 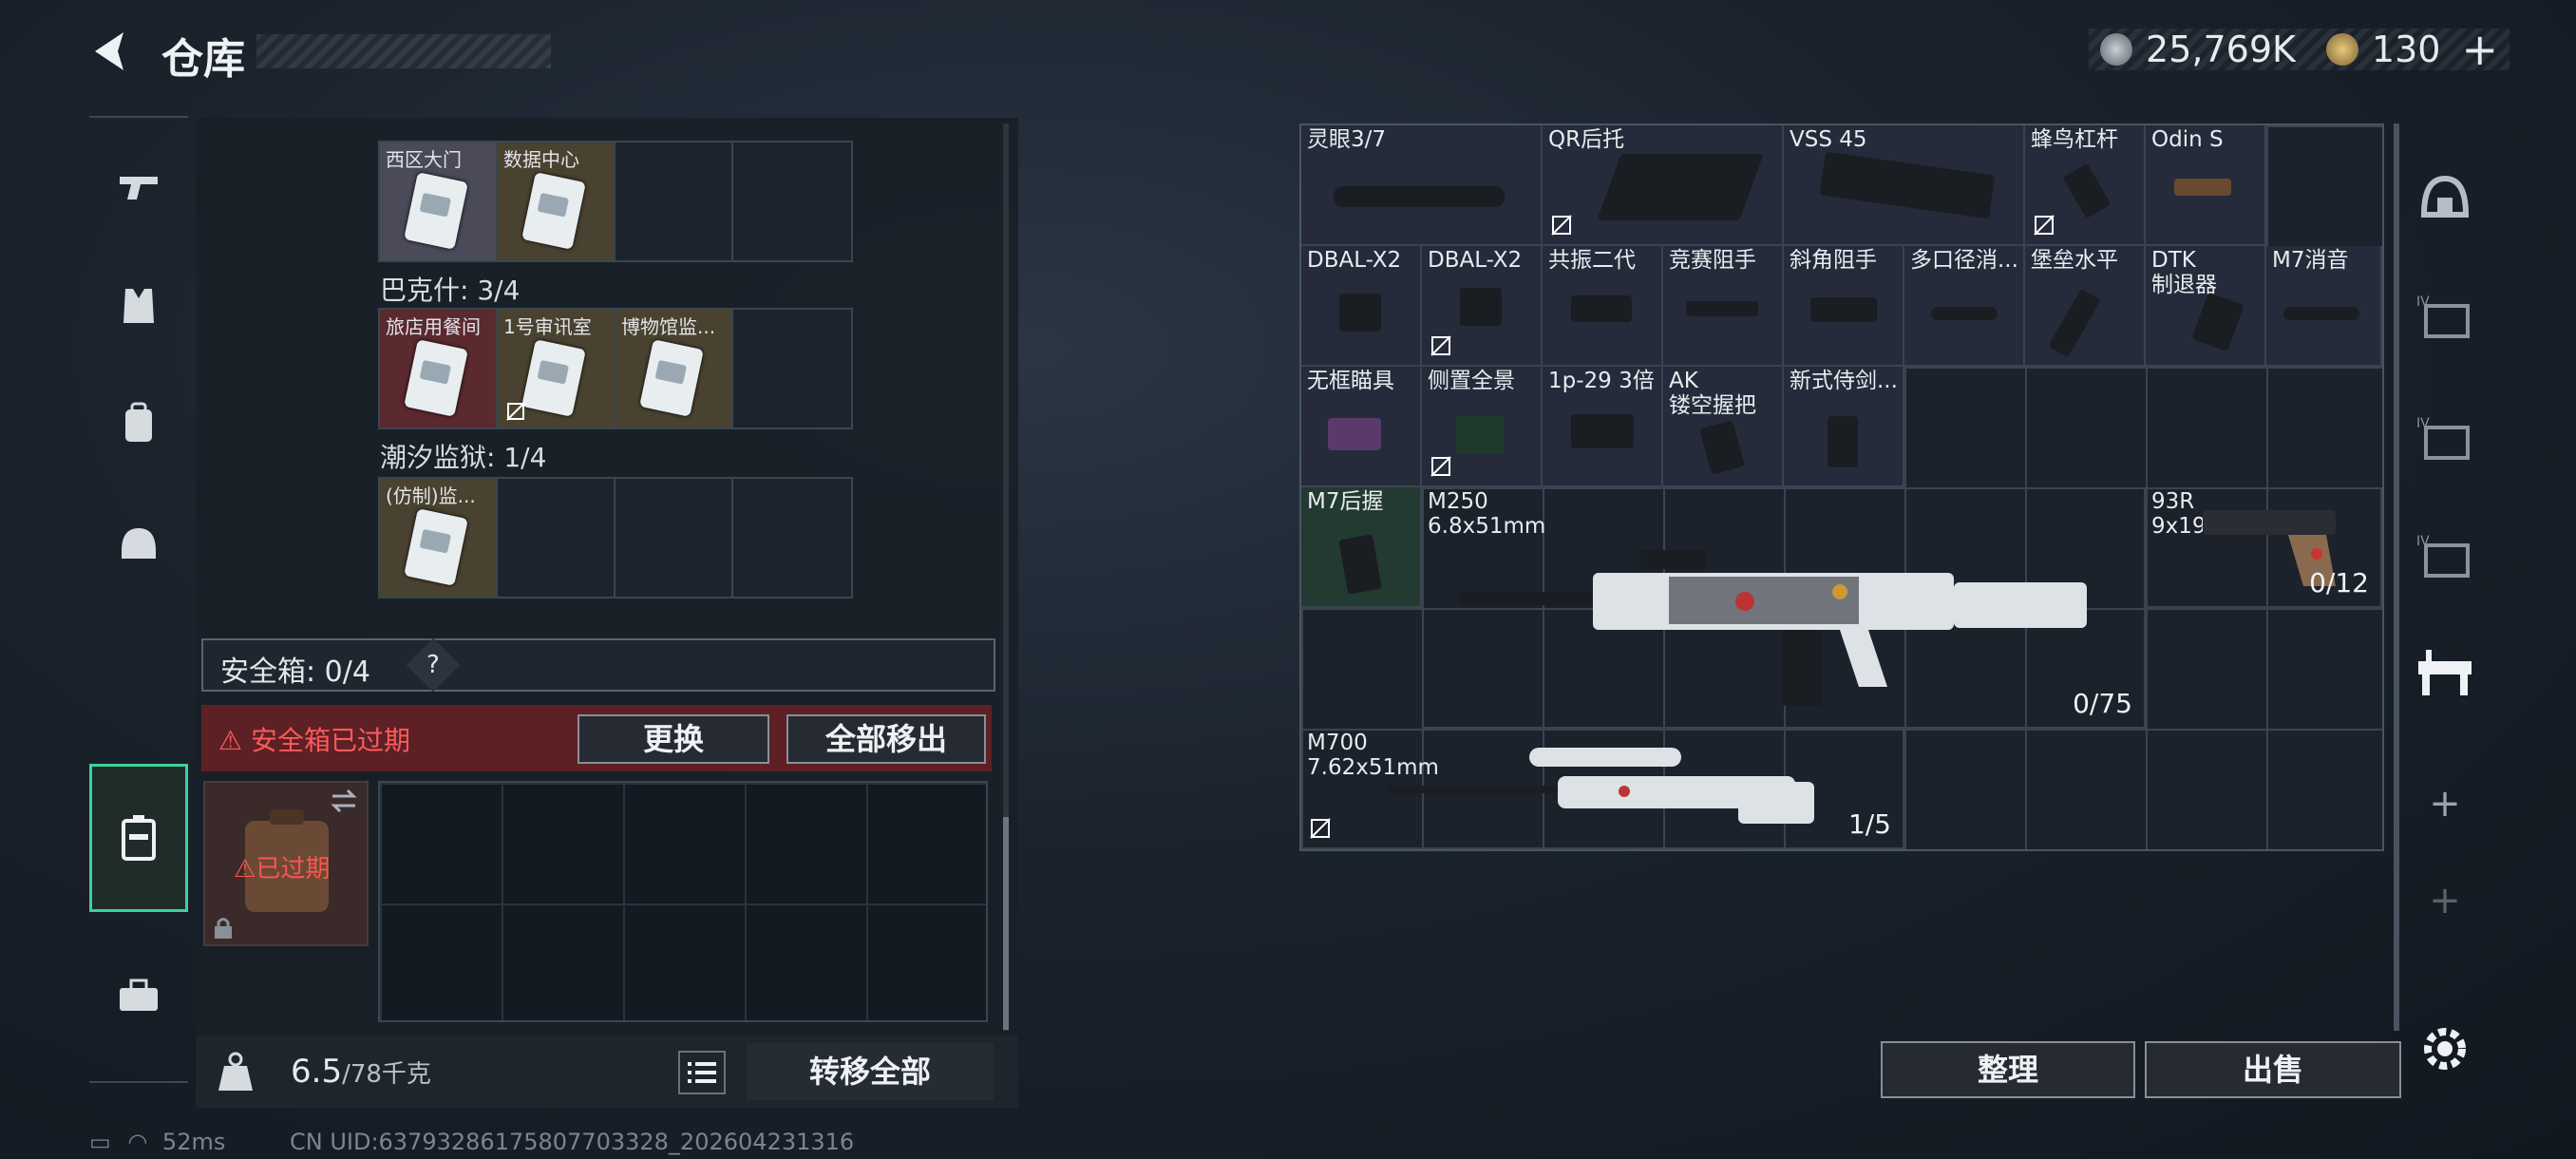 What do you see at coordinates (1345, 501) in the screenshot?
I see `item-name: M7后握` at bounding box center [1345, 501].